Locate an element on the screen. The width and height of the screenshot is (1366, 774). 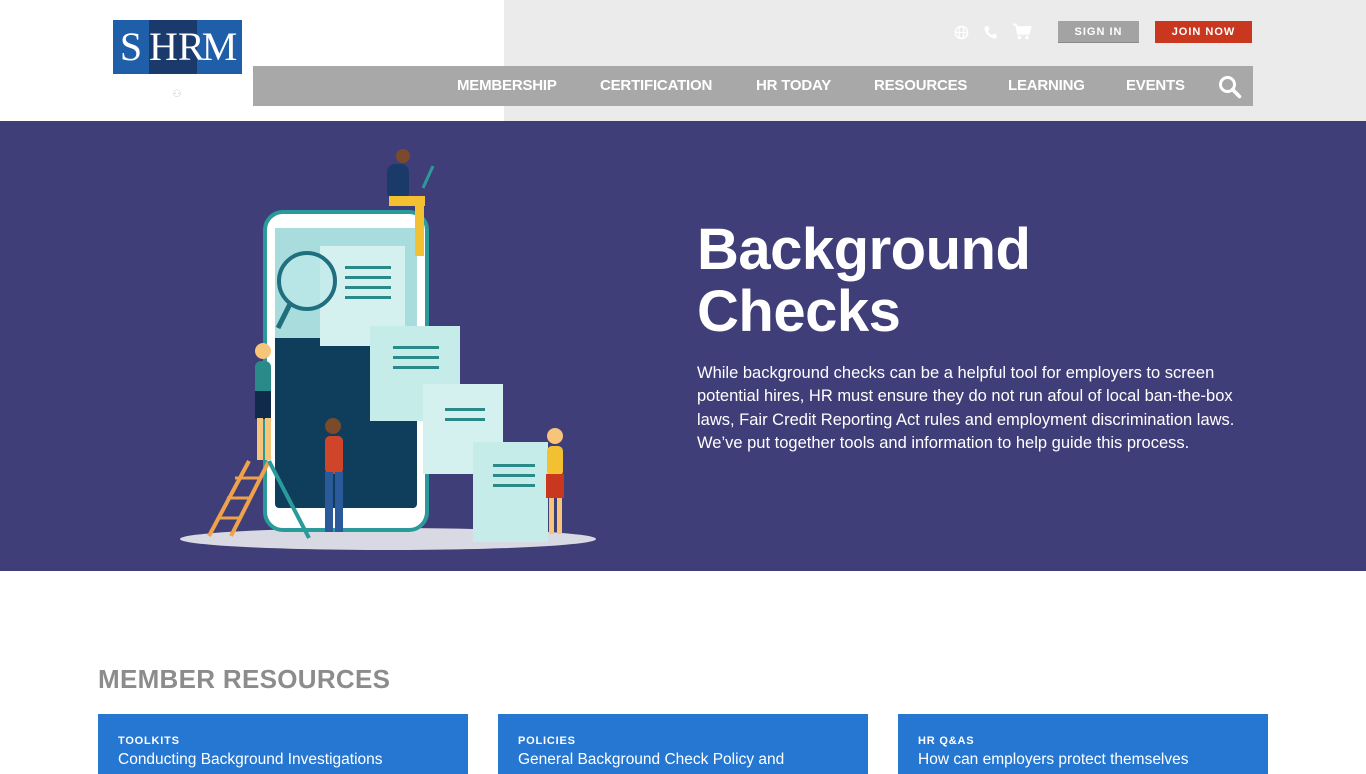
sign-in-button: SIGN IN is located at coordinates (1098, 32).